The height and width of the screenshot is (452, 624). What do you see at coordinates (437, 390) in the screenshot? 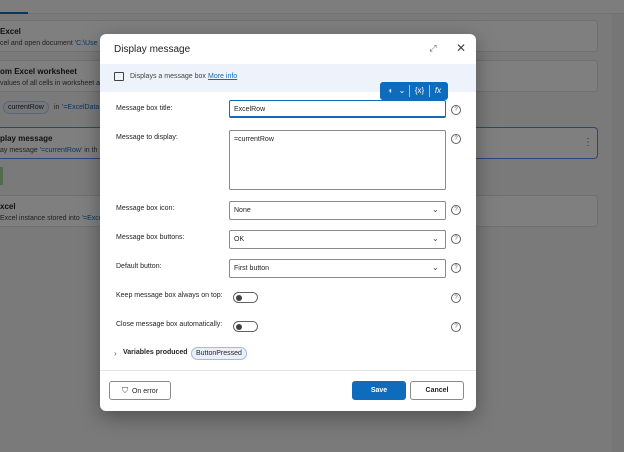
I see `cancel-button: Cancel` at bounding box center [437, 390].